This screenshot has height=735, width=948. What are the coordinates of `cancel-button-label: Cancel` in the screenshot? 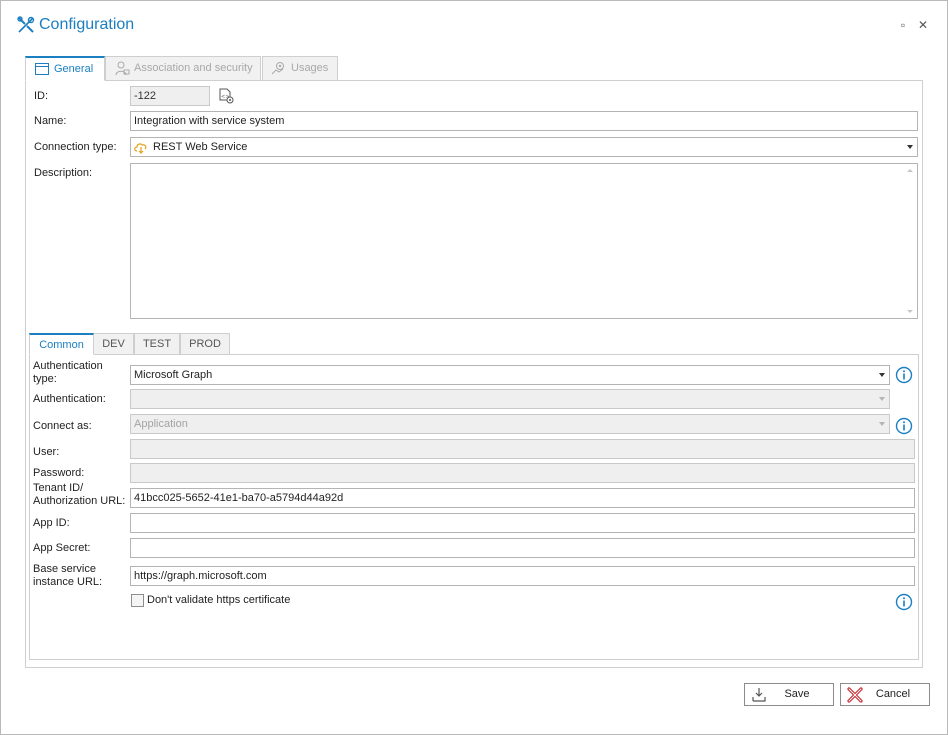 It's located at (893, 694).